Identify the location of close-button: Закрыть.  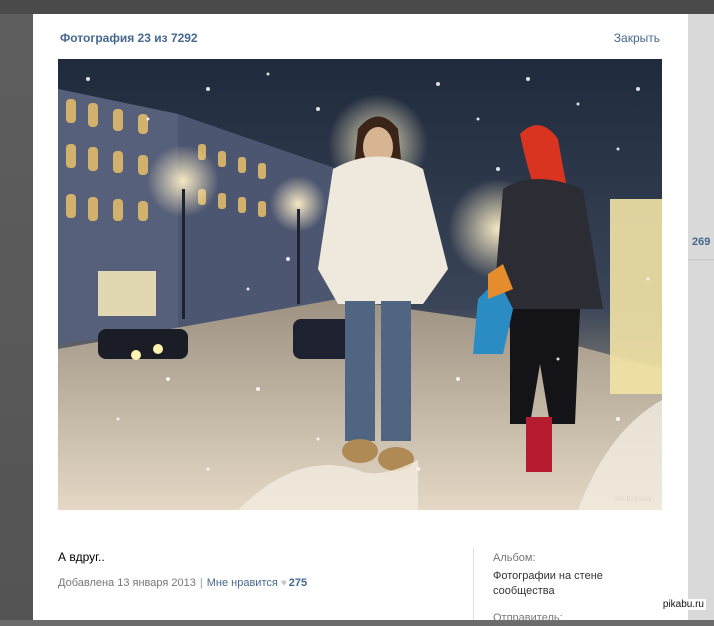
(637, 38).